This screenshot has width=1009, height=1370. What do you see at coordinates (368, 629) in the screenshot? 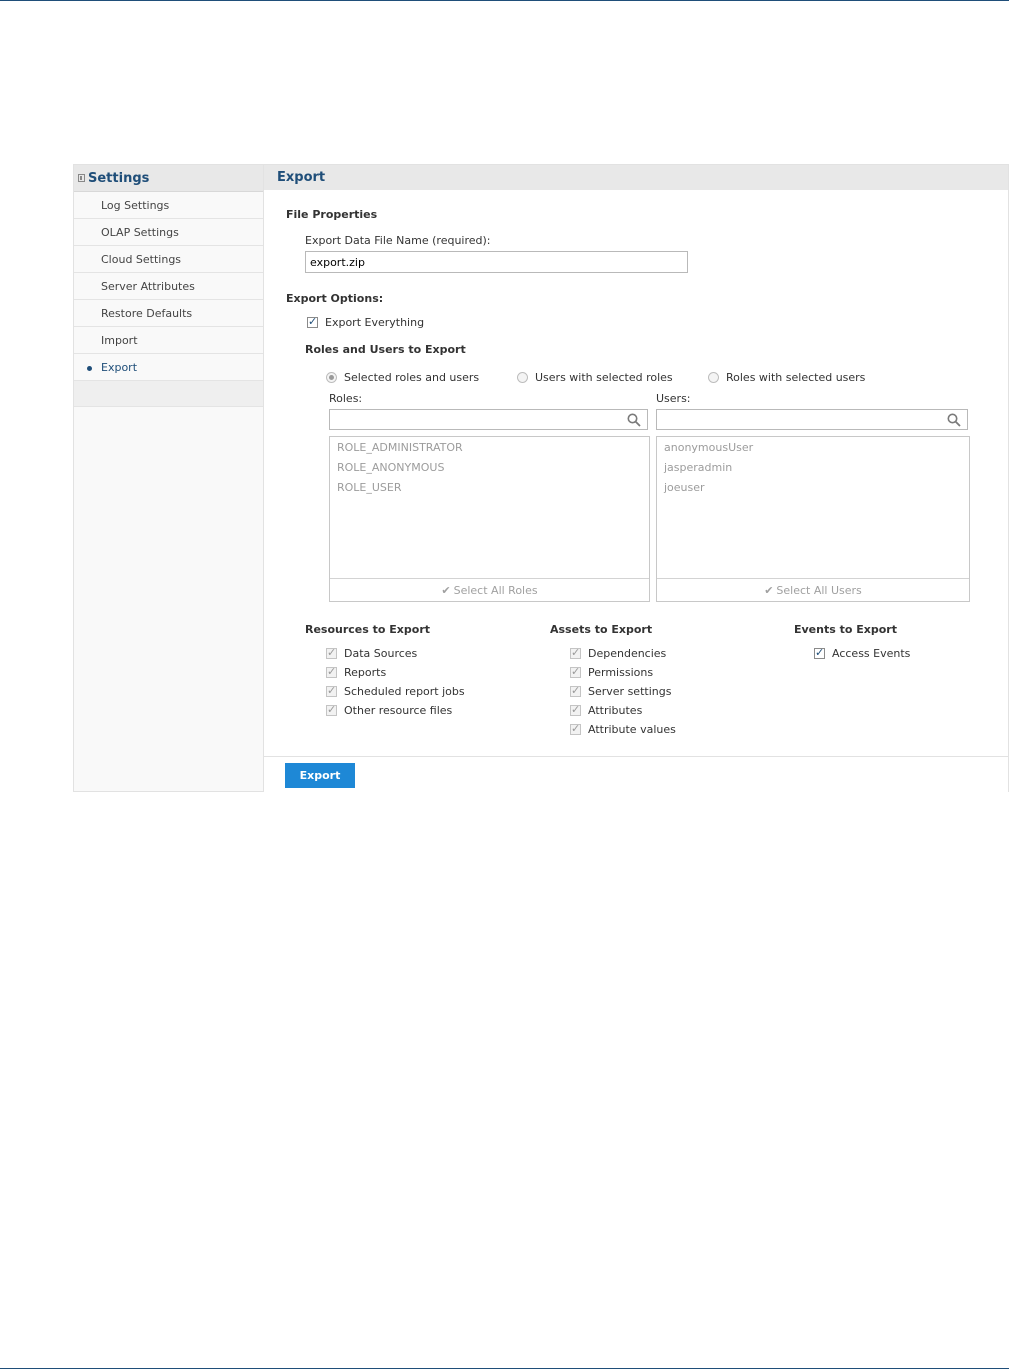
I see `resources-title: Resources to Export` at bounding box center [368, 629].